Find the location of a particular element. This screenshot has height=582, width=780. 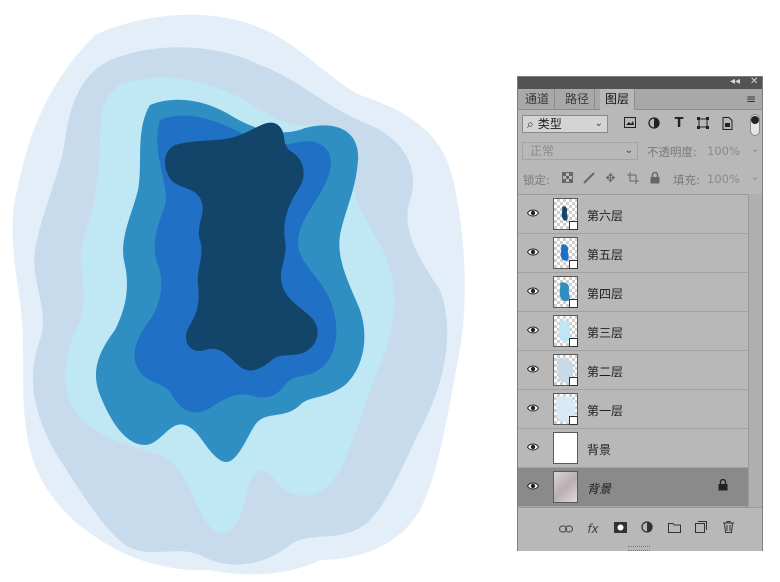

opacity-label: 不透明度: is located at coordinates (672, 152).